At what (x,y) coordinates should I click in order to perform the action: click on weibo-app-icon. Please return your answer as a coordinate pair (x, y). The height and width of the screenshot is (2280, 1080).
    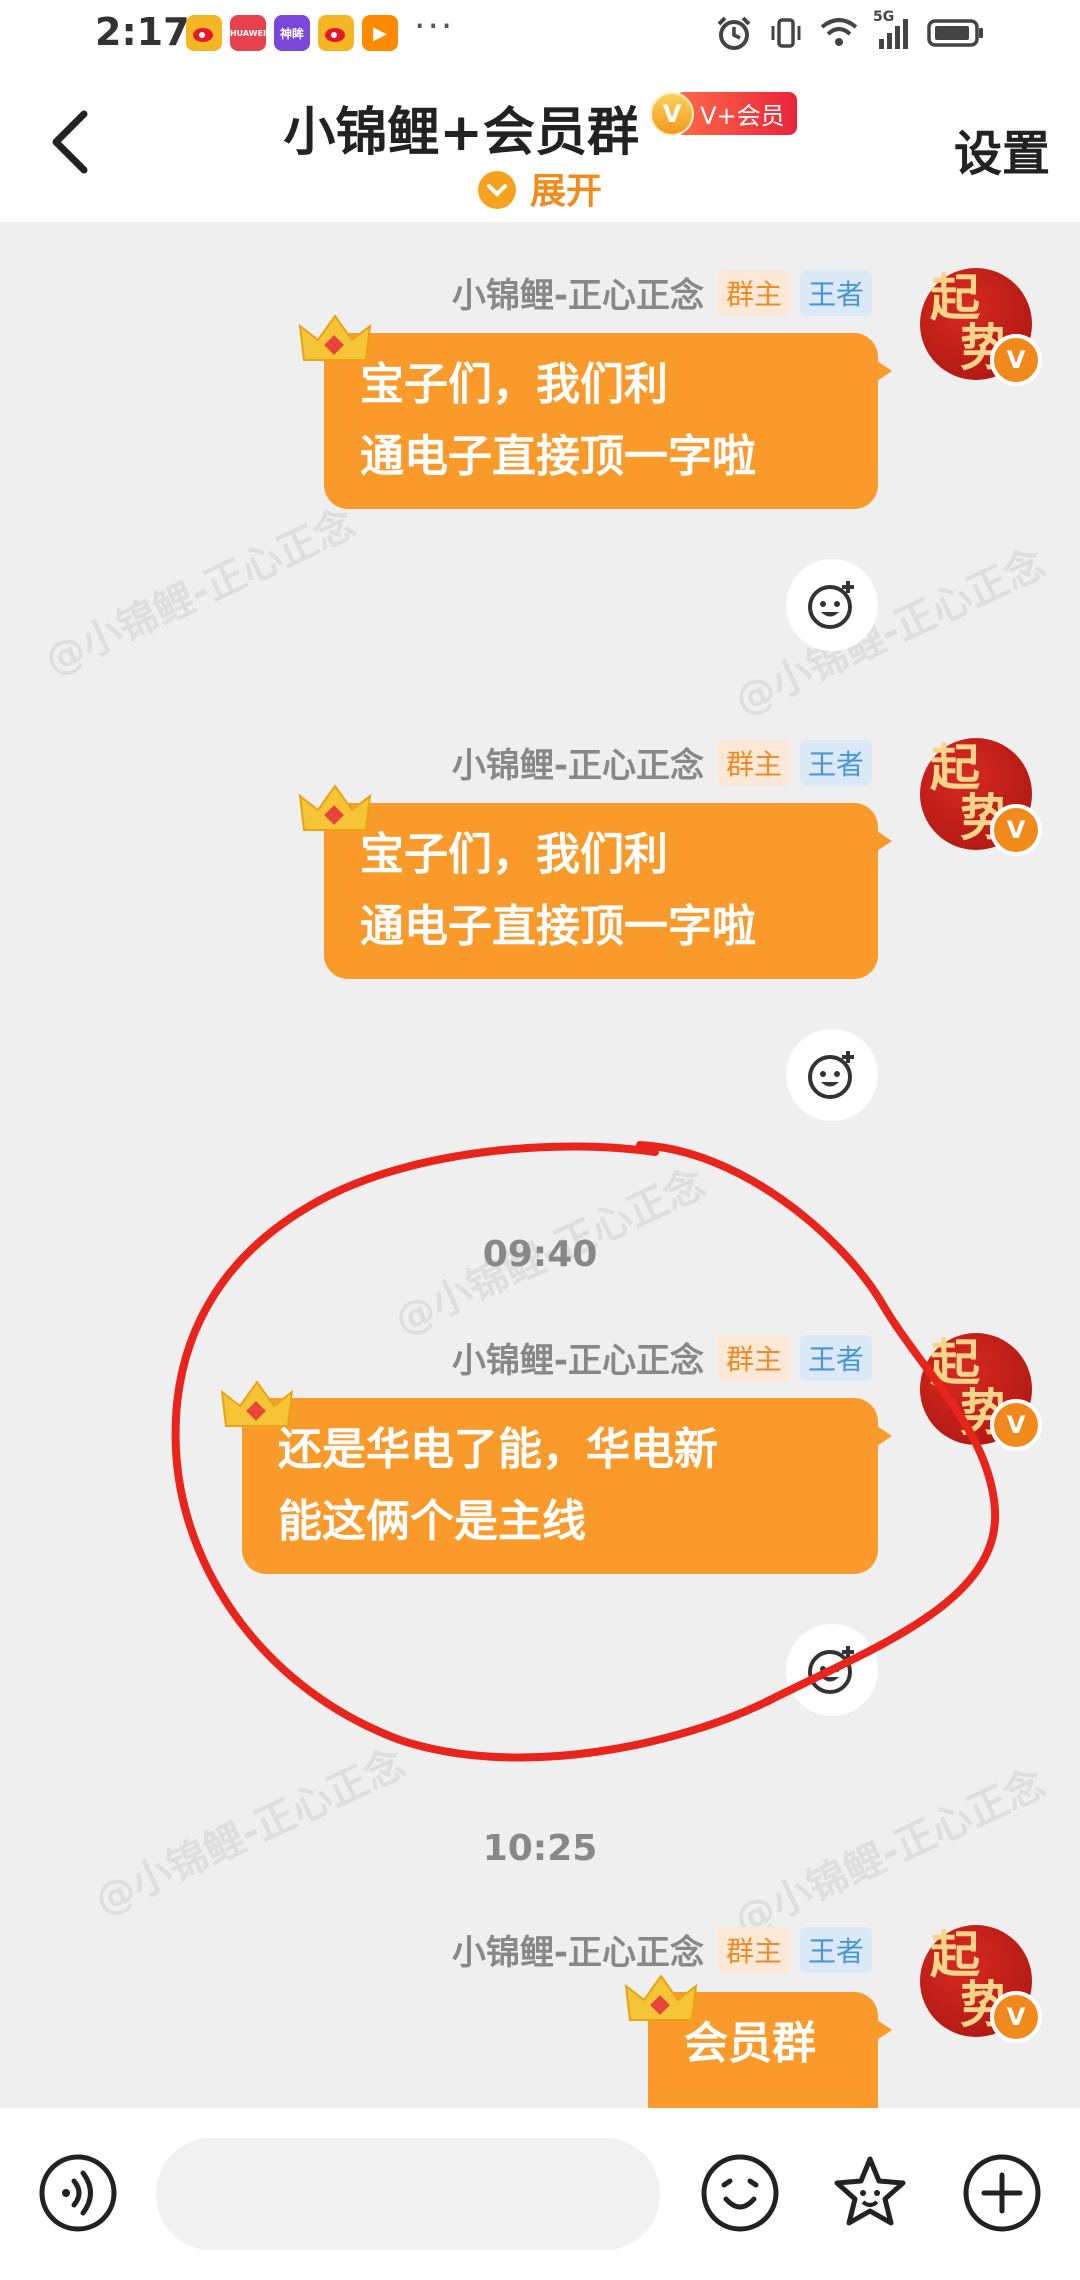
    Looking at the image, I should click on (204, 33).